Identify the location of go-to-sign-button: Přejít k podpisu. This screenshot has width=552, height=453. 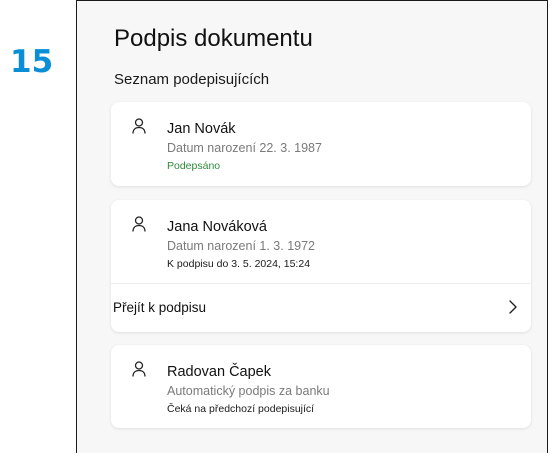
(321, 308).